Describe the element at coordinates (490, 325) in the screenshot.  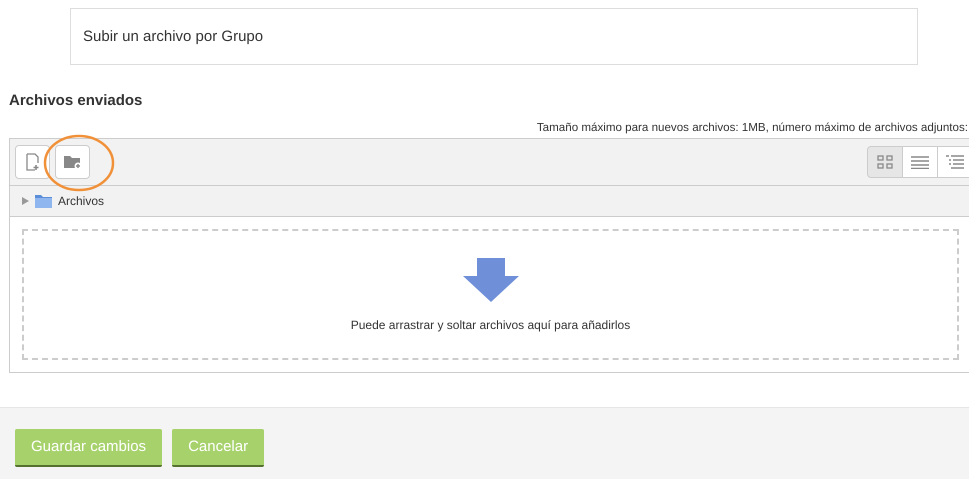
I see `dropzone-text: Puede arrastrar y soltar archivos aquí para añadirlos` at that location.